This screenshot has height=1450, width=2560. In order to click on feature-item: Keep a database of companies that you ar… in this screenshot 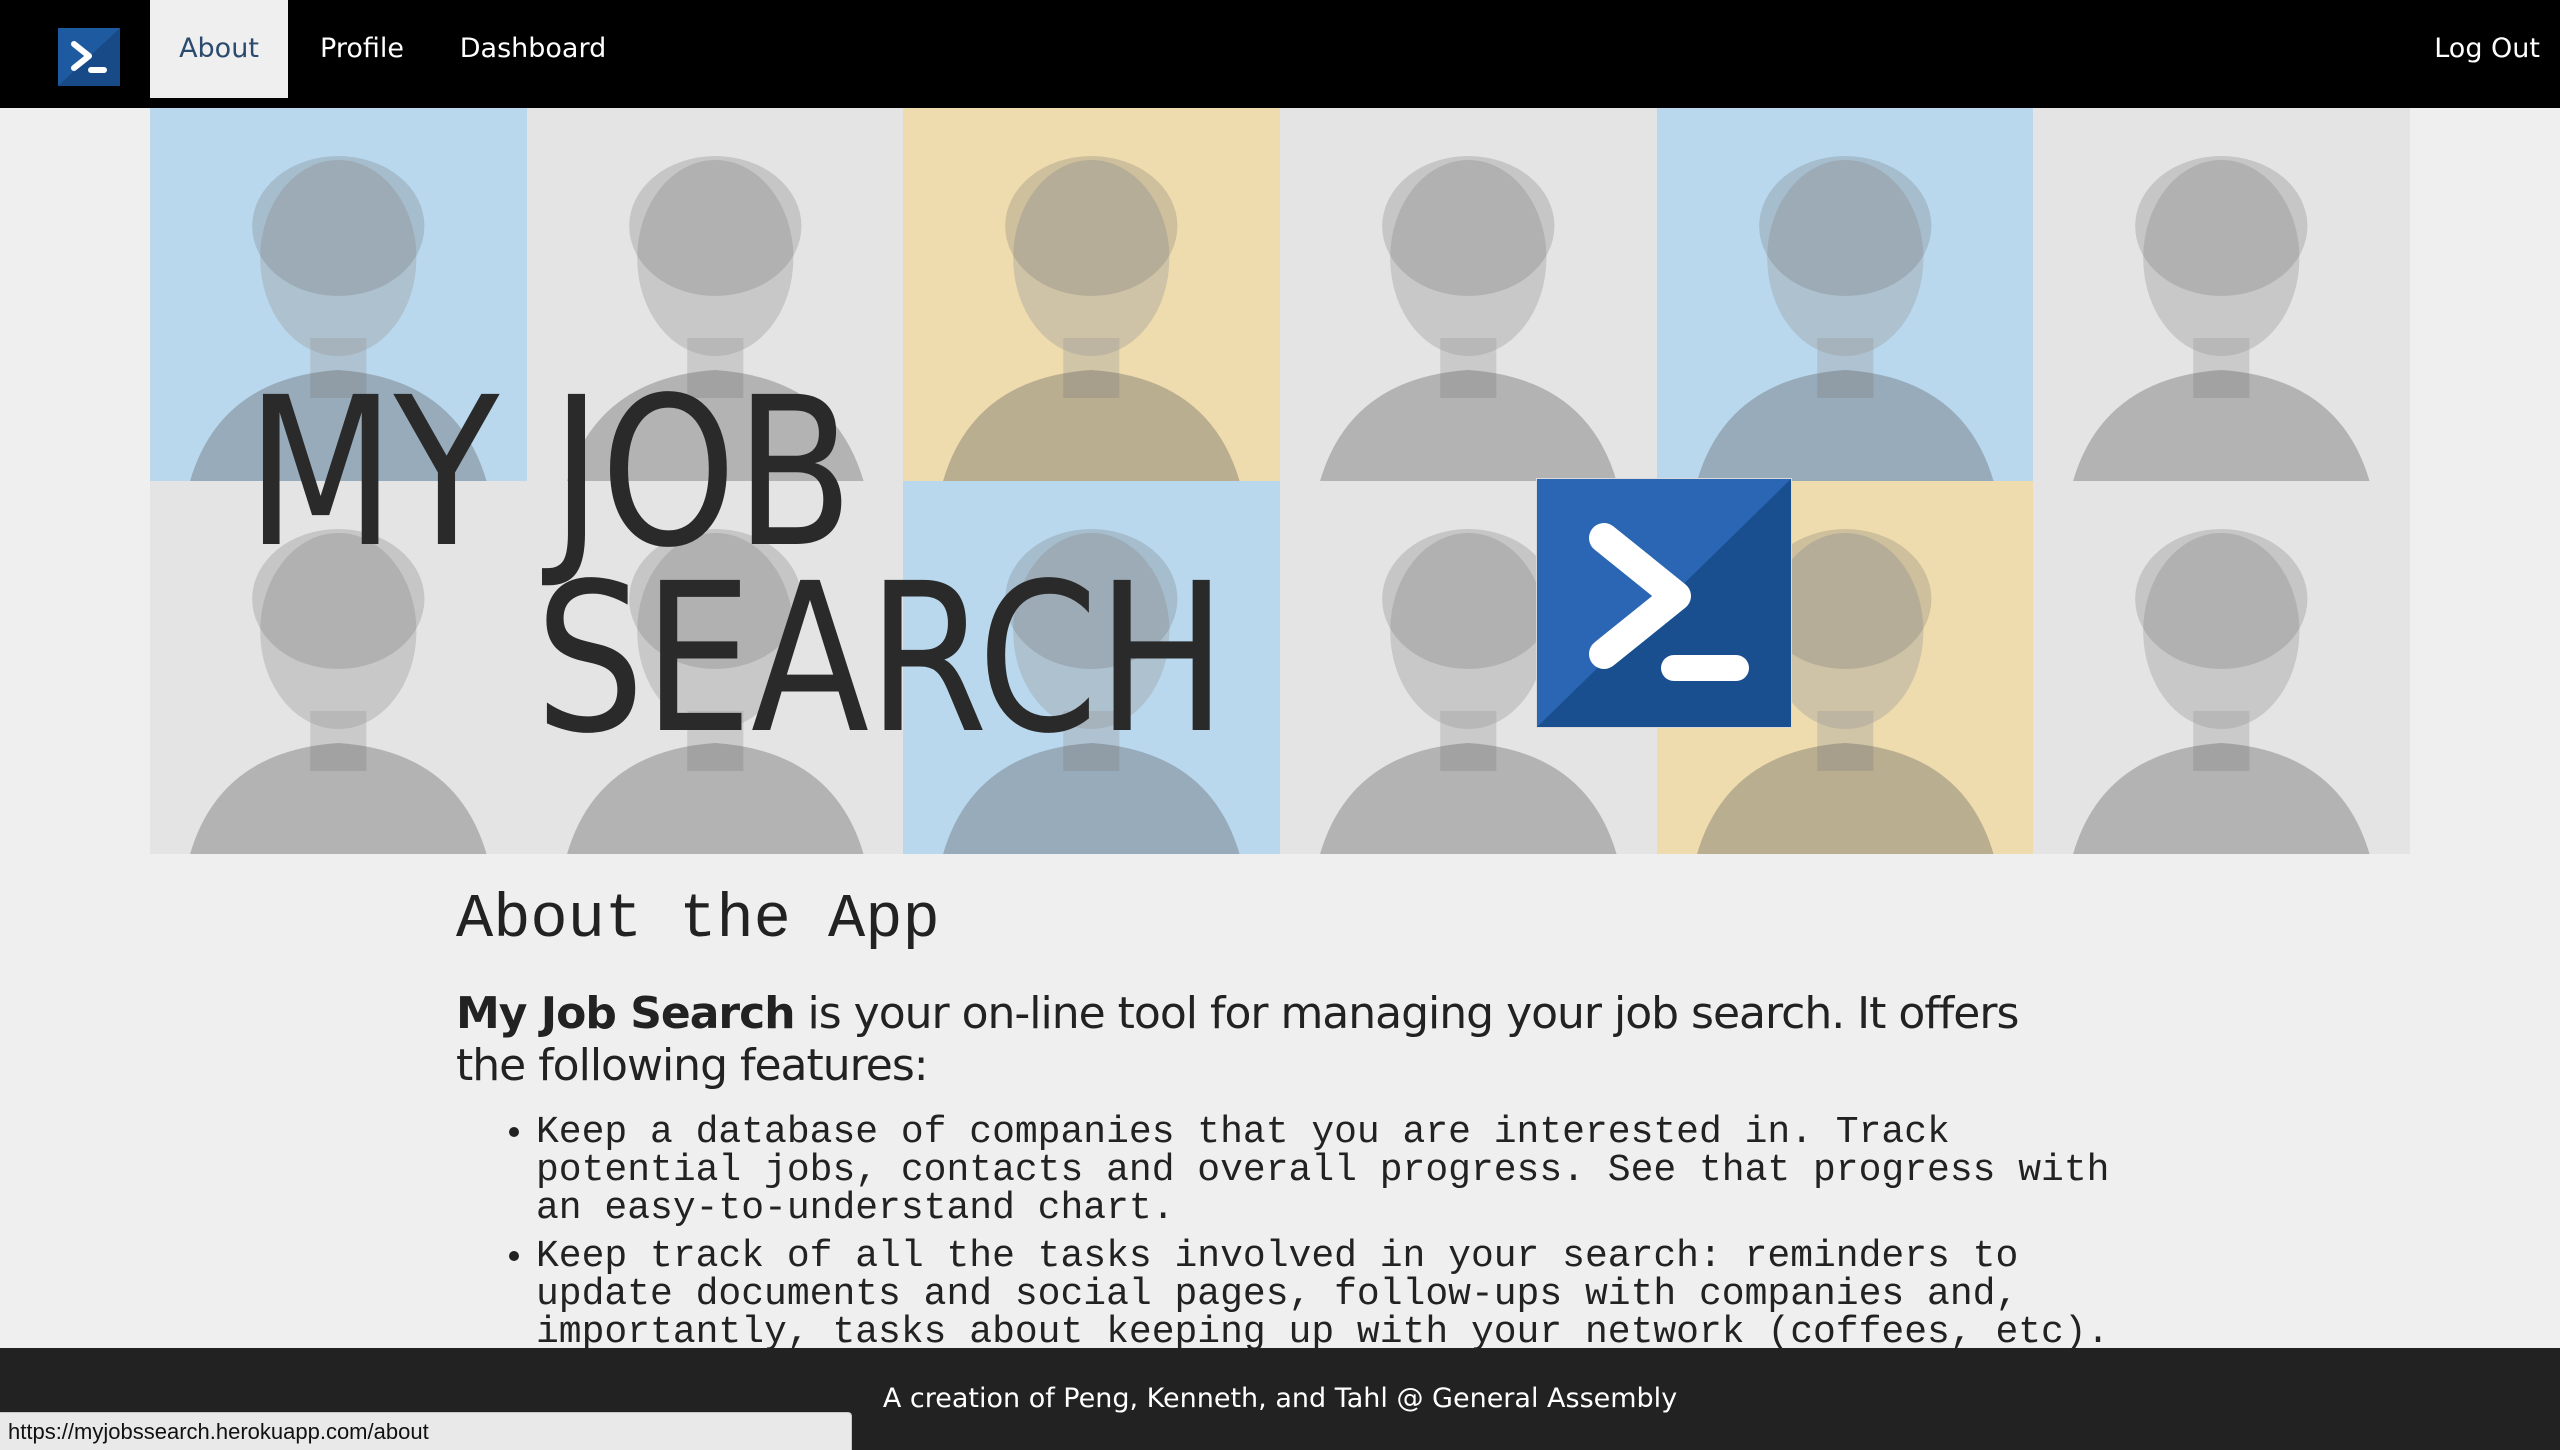, I will do `click(1336, 1171)`.